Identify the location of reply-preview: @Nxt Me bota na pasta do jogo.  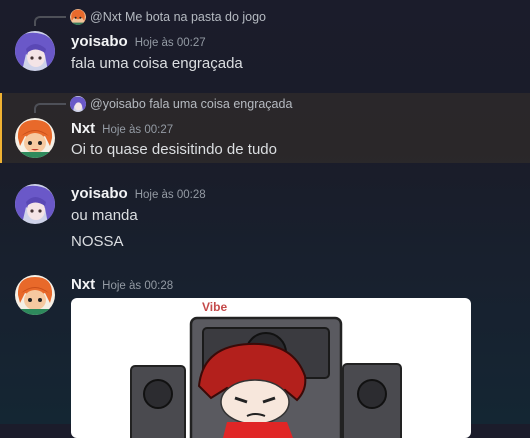
(168, 17).